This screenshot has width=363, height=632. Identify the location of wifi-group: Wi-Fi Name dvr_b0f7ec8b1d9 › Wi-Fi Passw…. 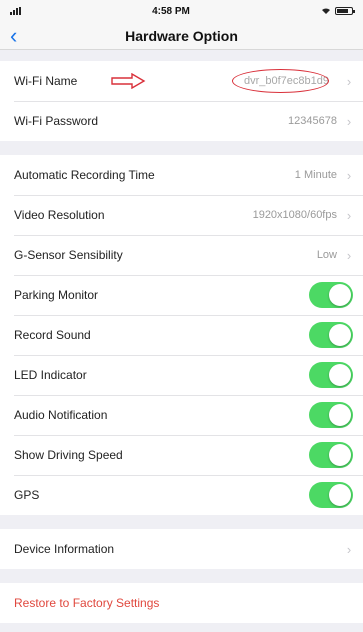
(181, 101).